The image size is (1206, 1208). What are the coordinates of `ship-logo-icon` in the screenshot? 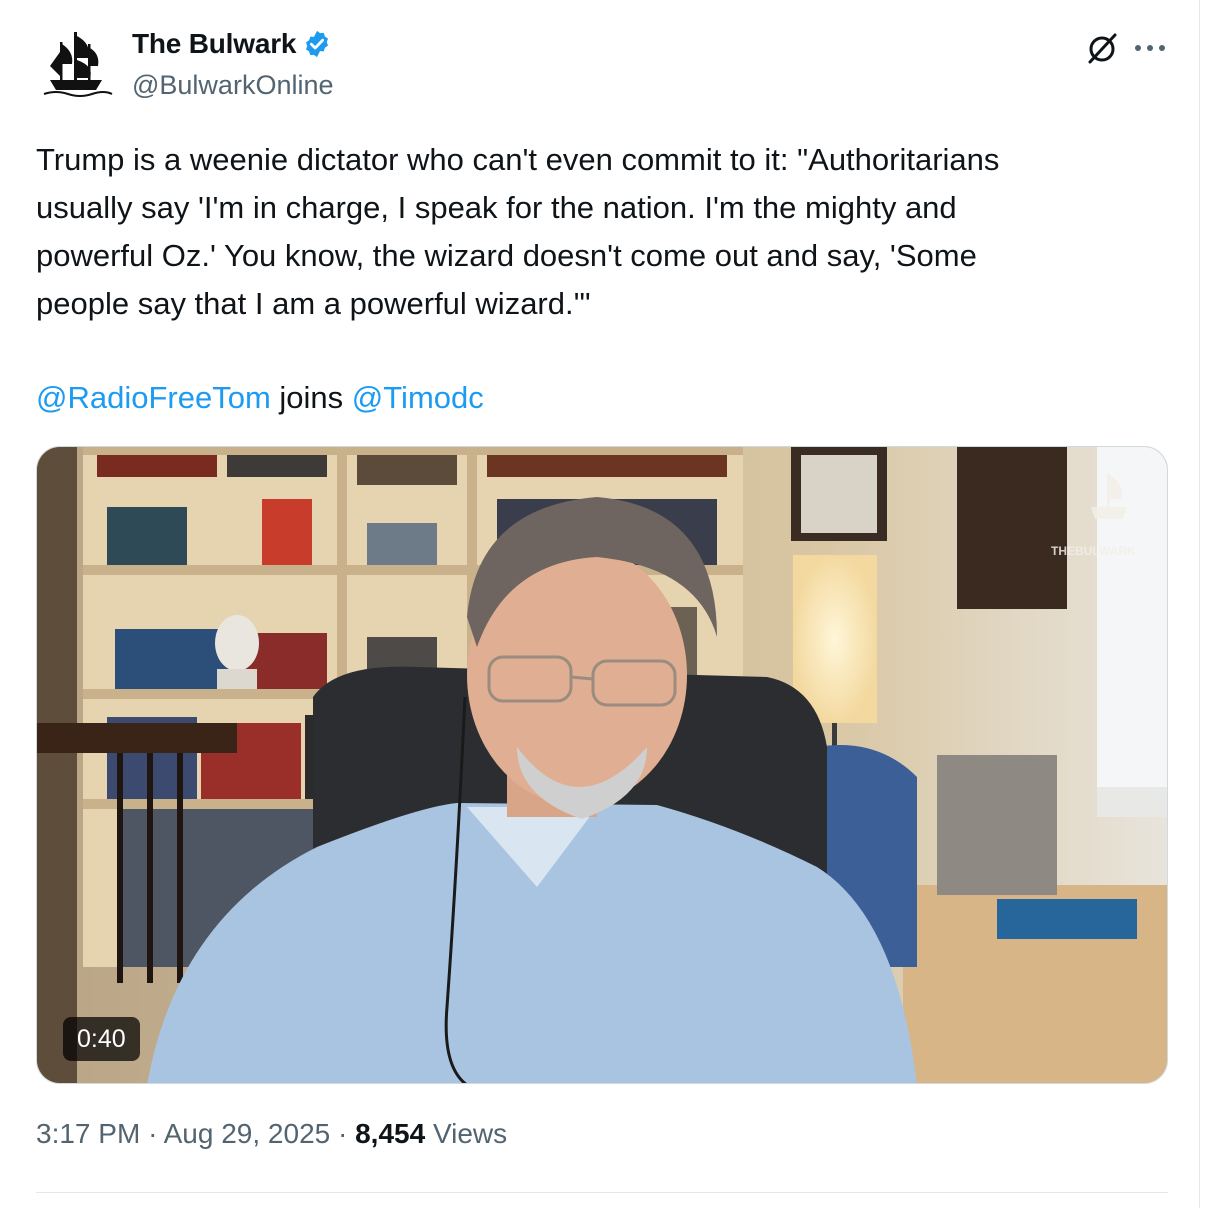 It's located at (76, 62).